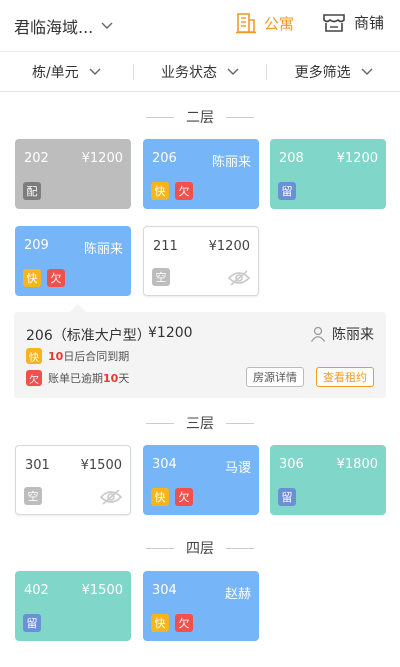  I want to click on detail-overdue-line: 欠 账单已逾期 10 天, so click(77, 378).